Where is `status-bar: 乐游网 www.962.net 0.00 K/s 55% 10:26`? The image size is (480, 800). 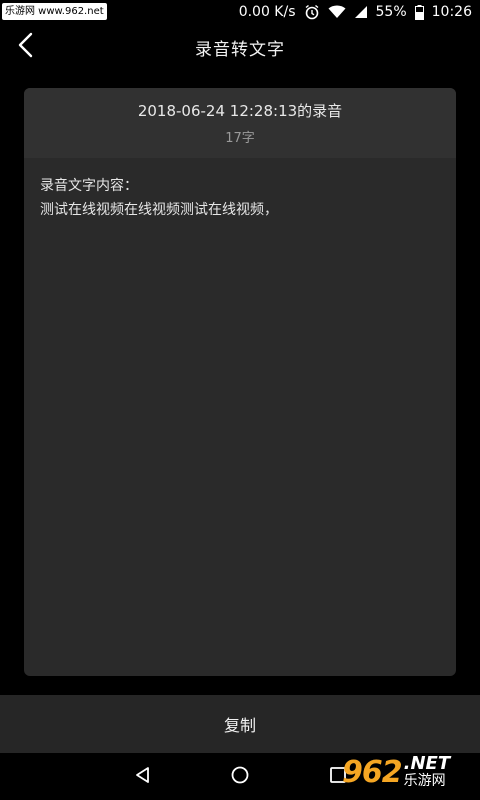
status-bar: 乐游网 www.962.net 0.00 K/s 55% 10:26 is located at coordinates (240, 12).